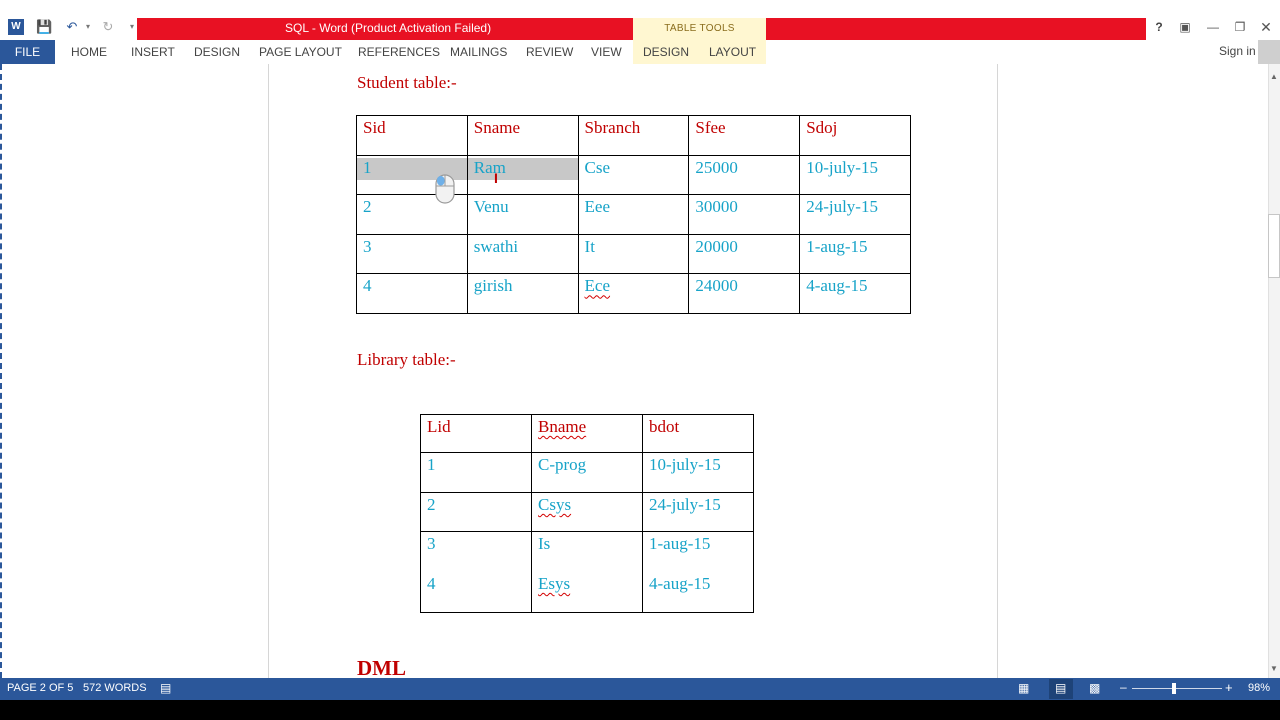 Image resolution: width=1280 pixels, height=720 pixels. What do you see at coordinates (1240, 27) in the screenshot?
I see `restore-icon: ❐` at bounding box center [1240, 27].